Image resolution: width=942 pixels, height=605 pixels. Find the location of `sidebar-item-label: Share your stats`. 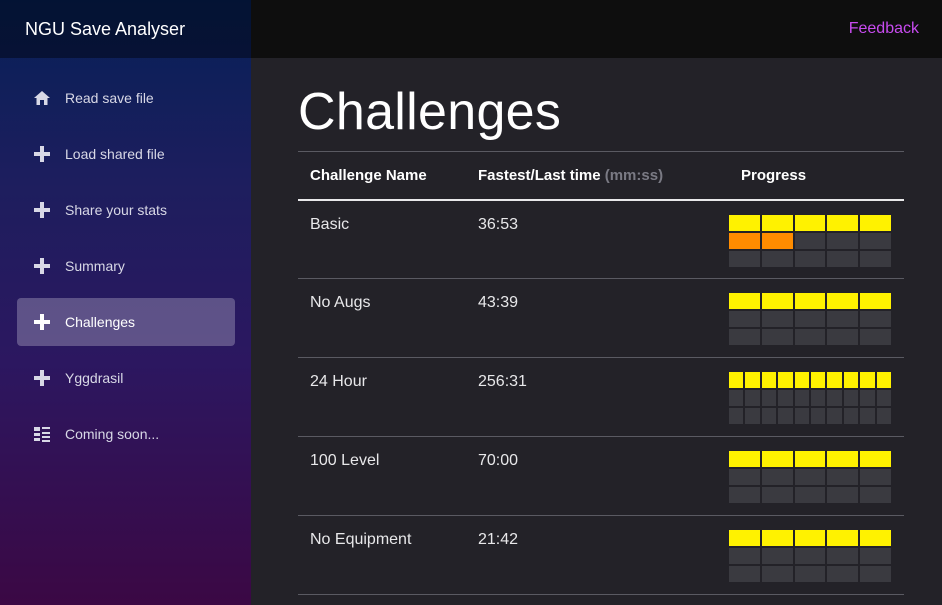

sidebar-item-label: Share your stats is located at coordinates (116, 210).